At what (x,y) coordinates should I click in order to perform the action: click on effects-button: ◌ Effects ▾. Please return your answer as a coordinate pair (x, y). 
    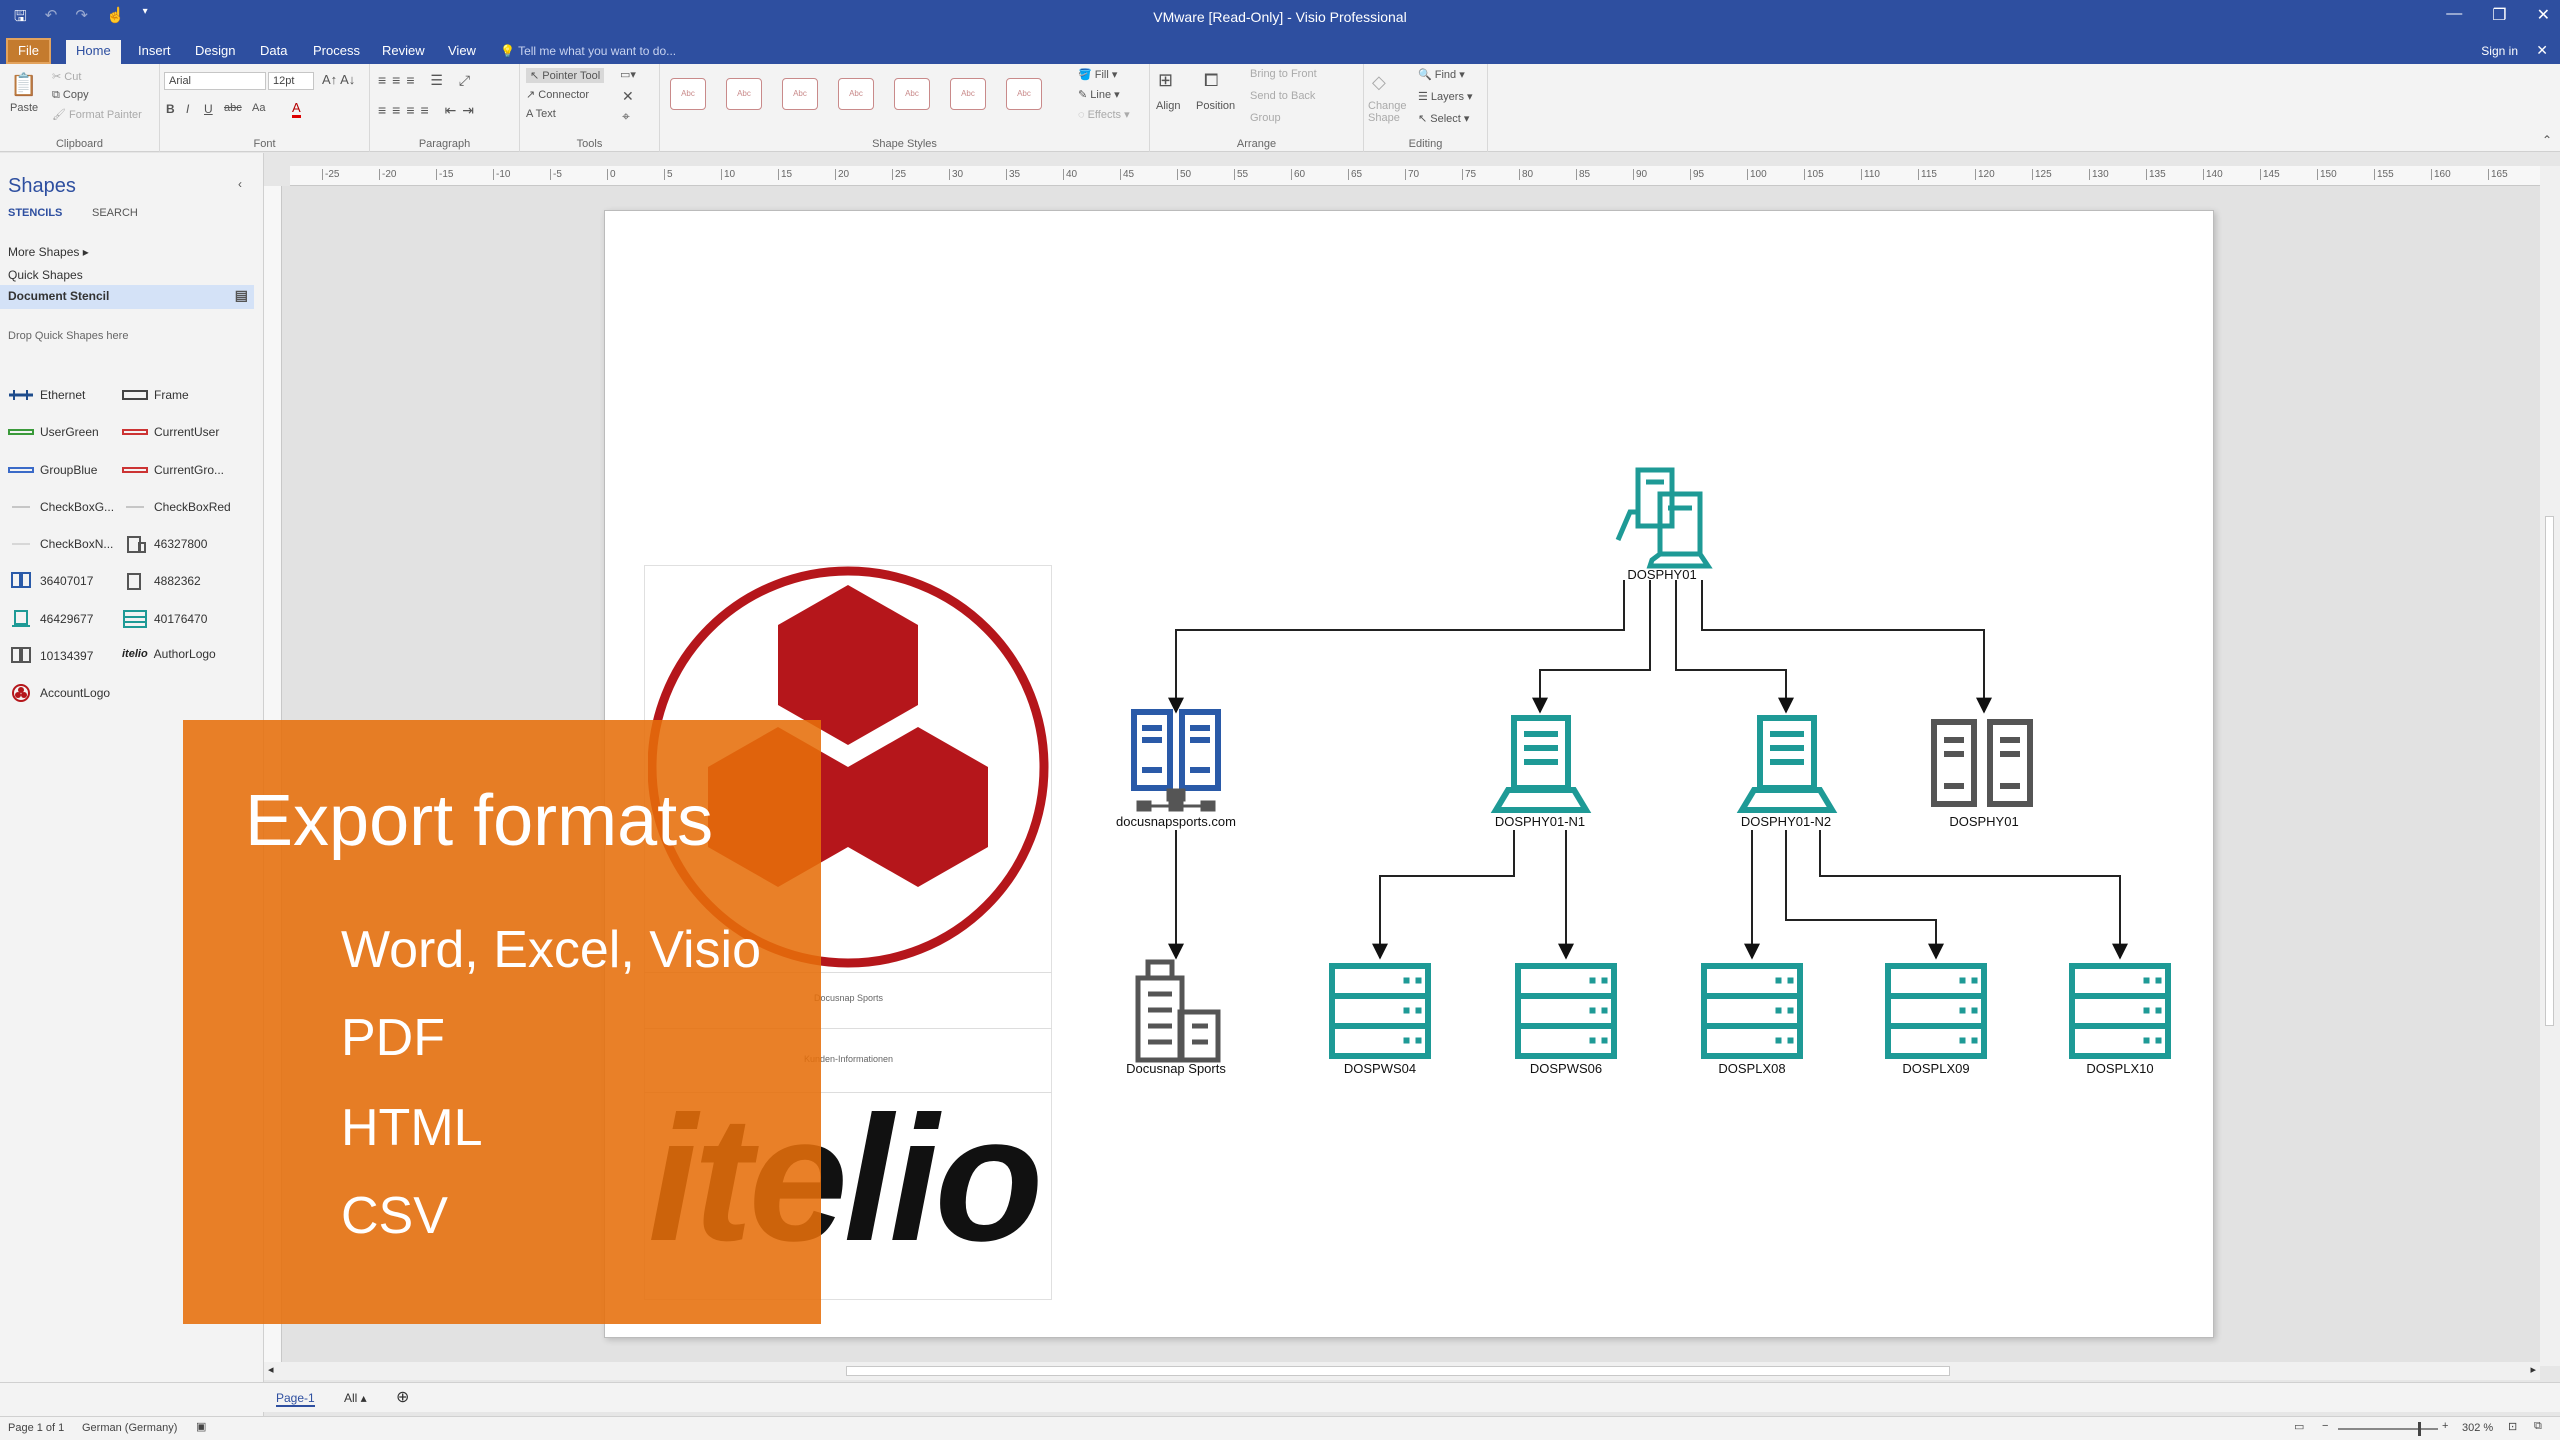
    Looking at the image, I should click on (1104, 114).